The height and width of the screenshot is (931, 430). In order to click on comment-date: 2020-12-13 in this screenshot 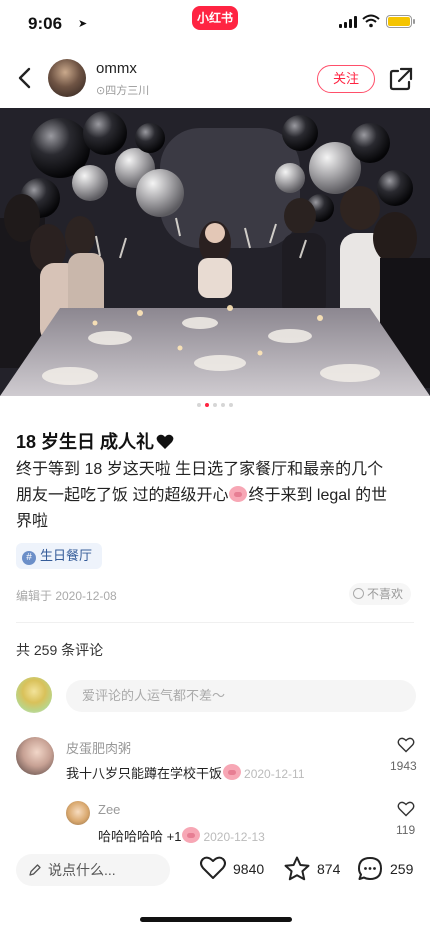, I will do `click(234, 837)`.